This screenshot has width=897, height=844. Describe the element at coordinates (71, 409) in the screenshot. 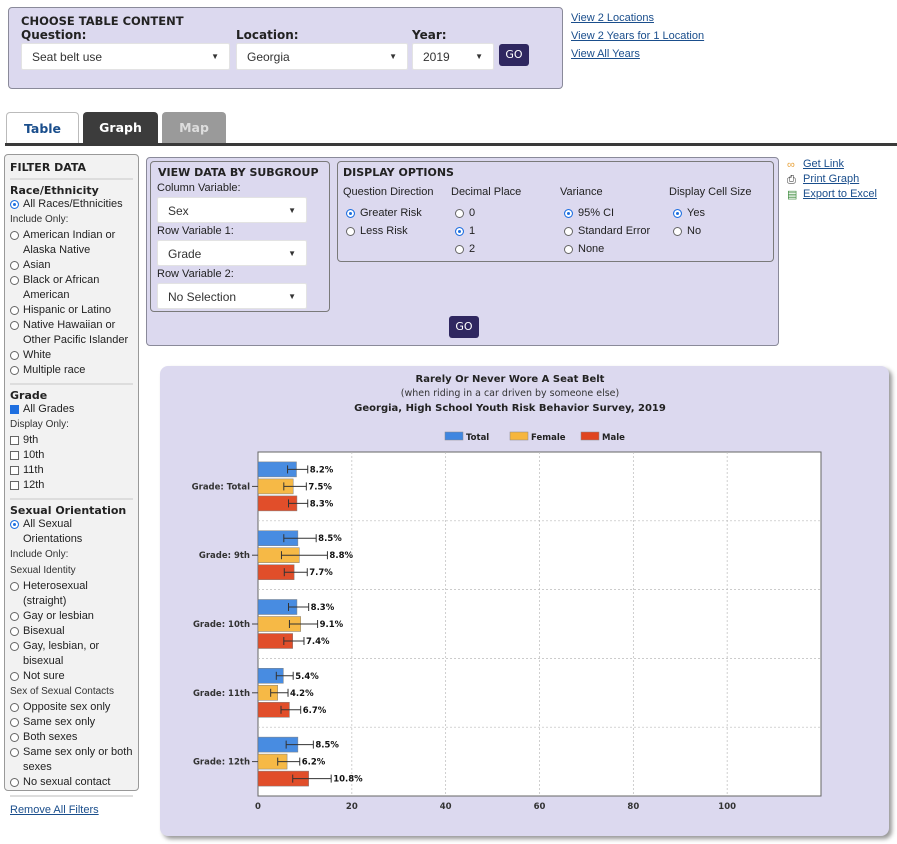

I see `grade-all-checkbox: All Grades` at that location.